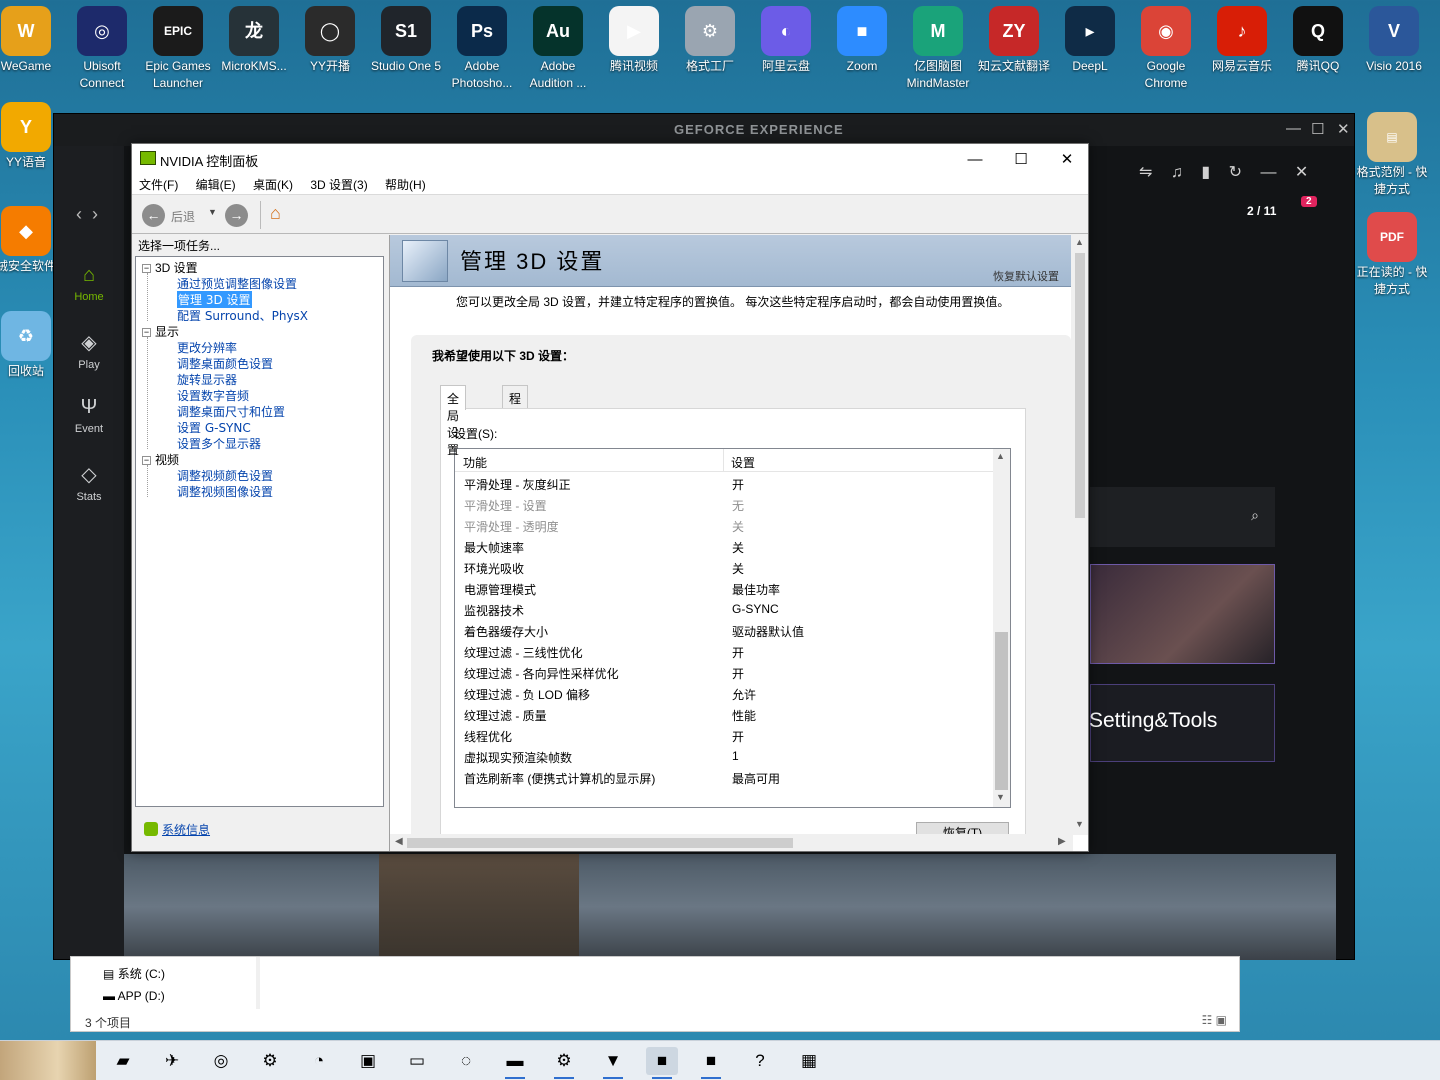  I want to click on content-scrollbar: ▲ ▼, so click(1079, 535).